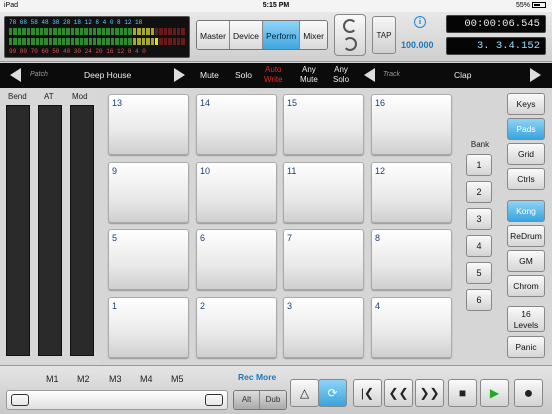  I want to click on drum-pad: 5, so click(148, 259).